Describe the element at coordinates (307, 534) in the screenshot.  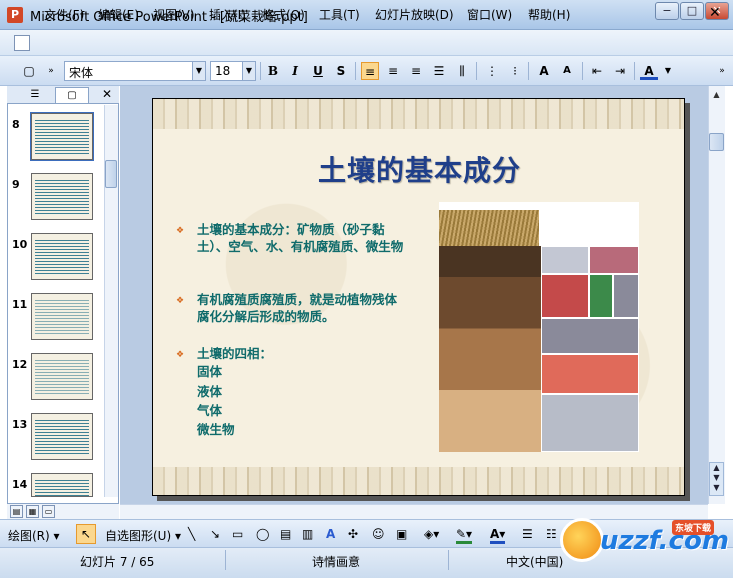
I see `vertical-textbox-icon: ▥` at that location.